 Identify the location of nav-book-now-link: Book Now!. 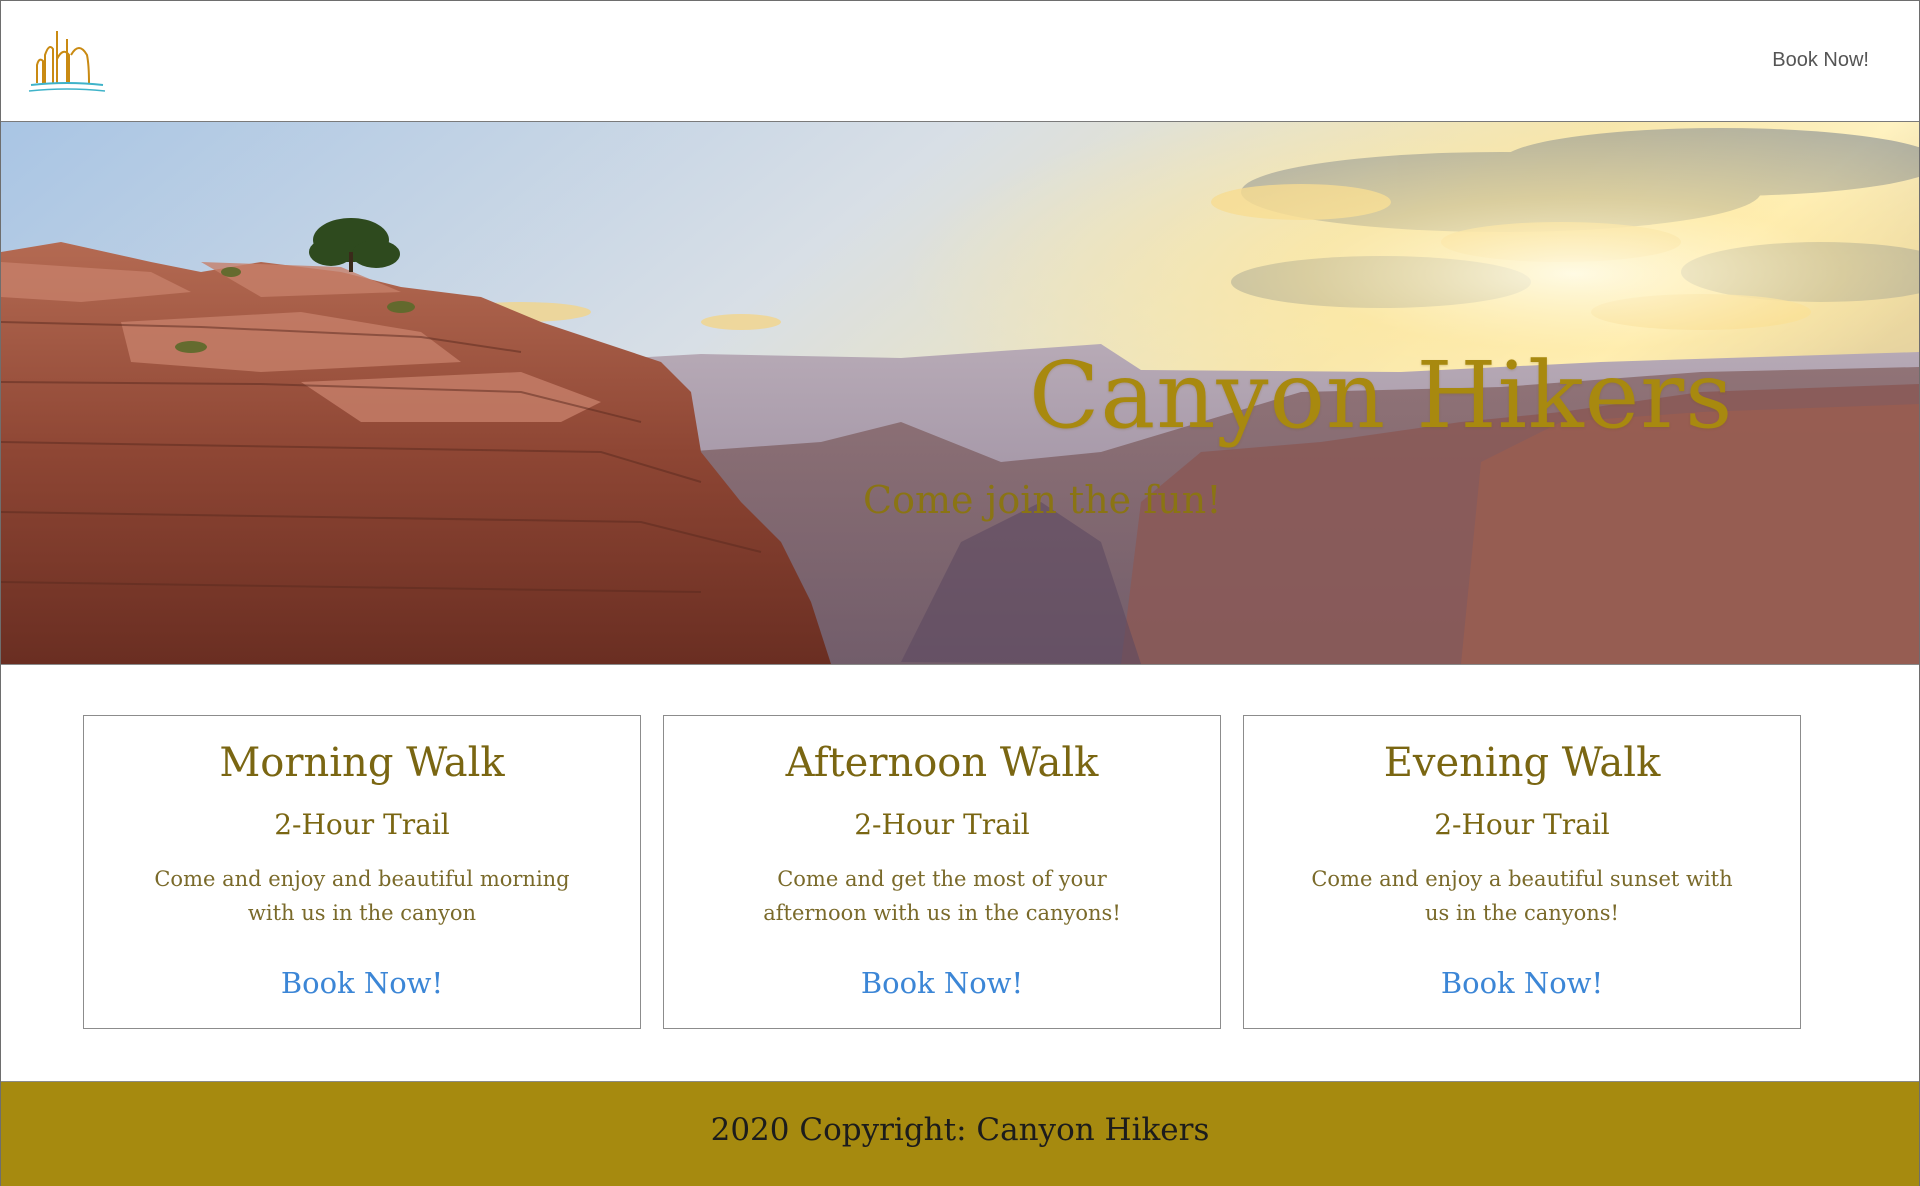
(1820, 60).